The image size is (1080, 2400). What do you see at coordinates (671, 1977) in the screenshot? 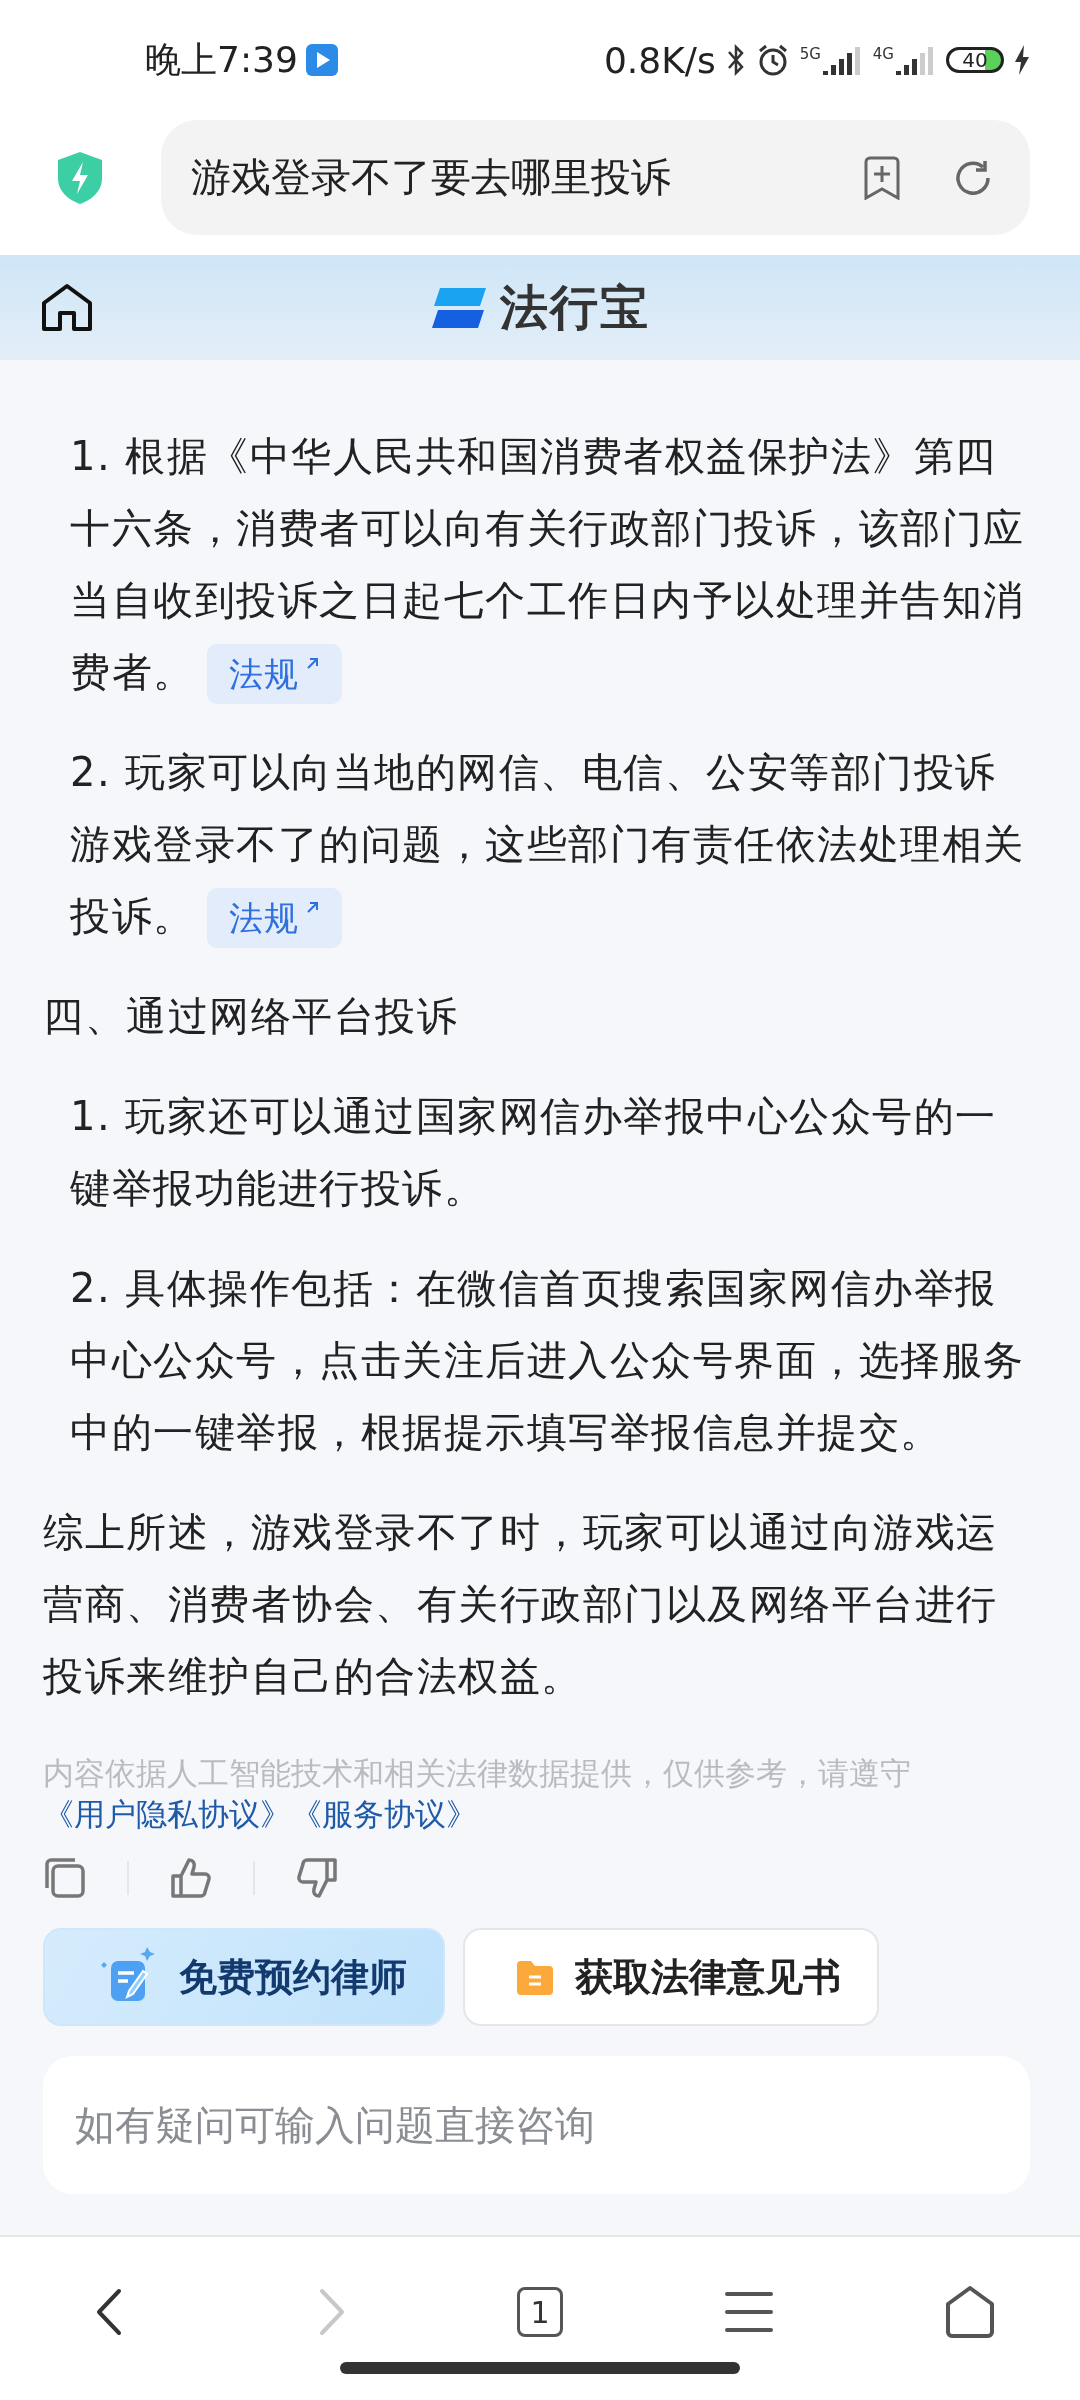
I see `legal-opinion-button: 获取法律意见书` at bounding box center [671, 1977].